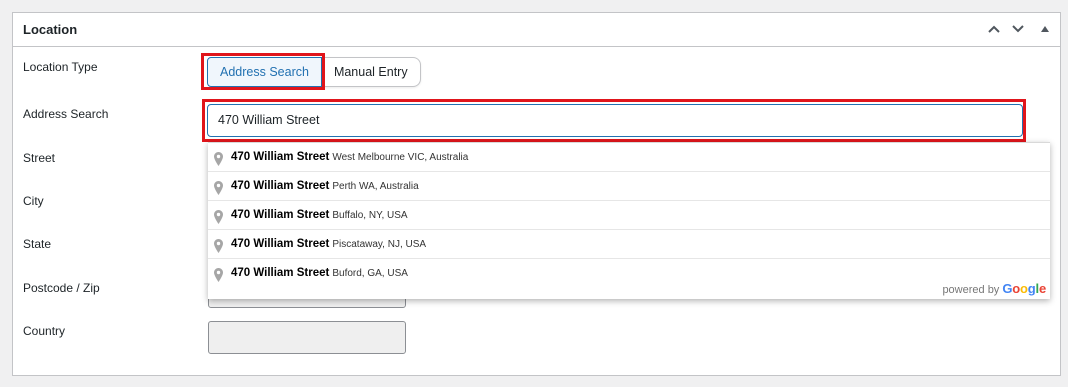  What do you see at coordinates (50, 29) in the screenshot?
I see `panel-title: Location` at bounding box center [50, 29].